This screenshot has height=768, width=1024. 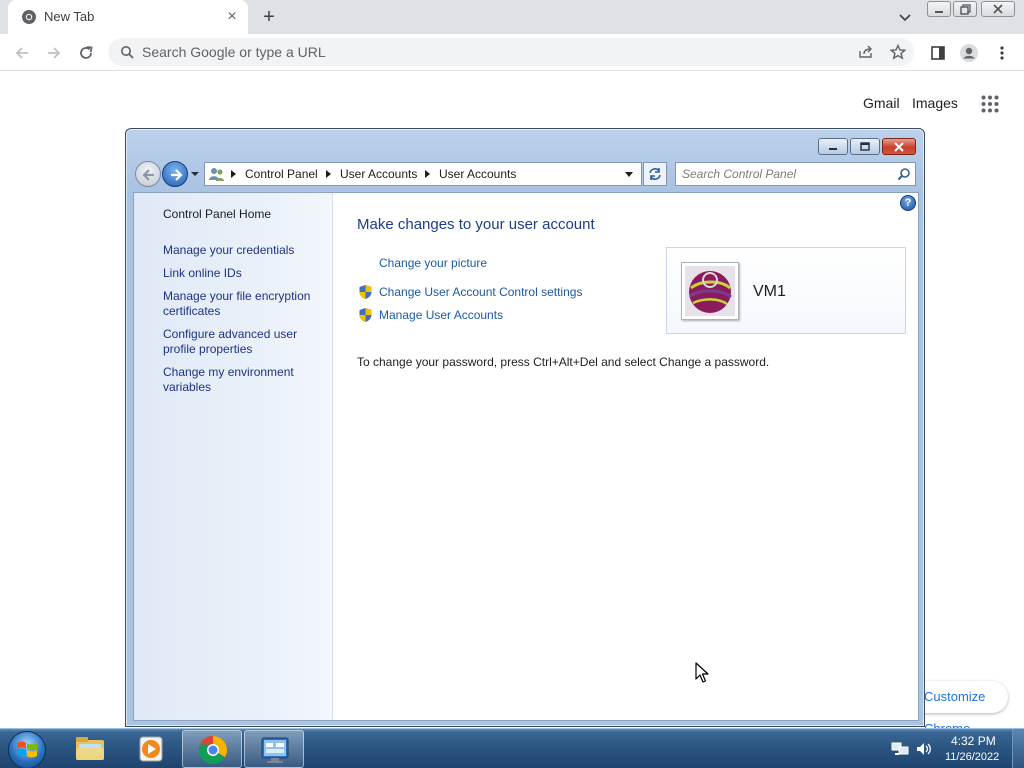 I want to click on reload-icon, so click(x=86, y=52).